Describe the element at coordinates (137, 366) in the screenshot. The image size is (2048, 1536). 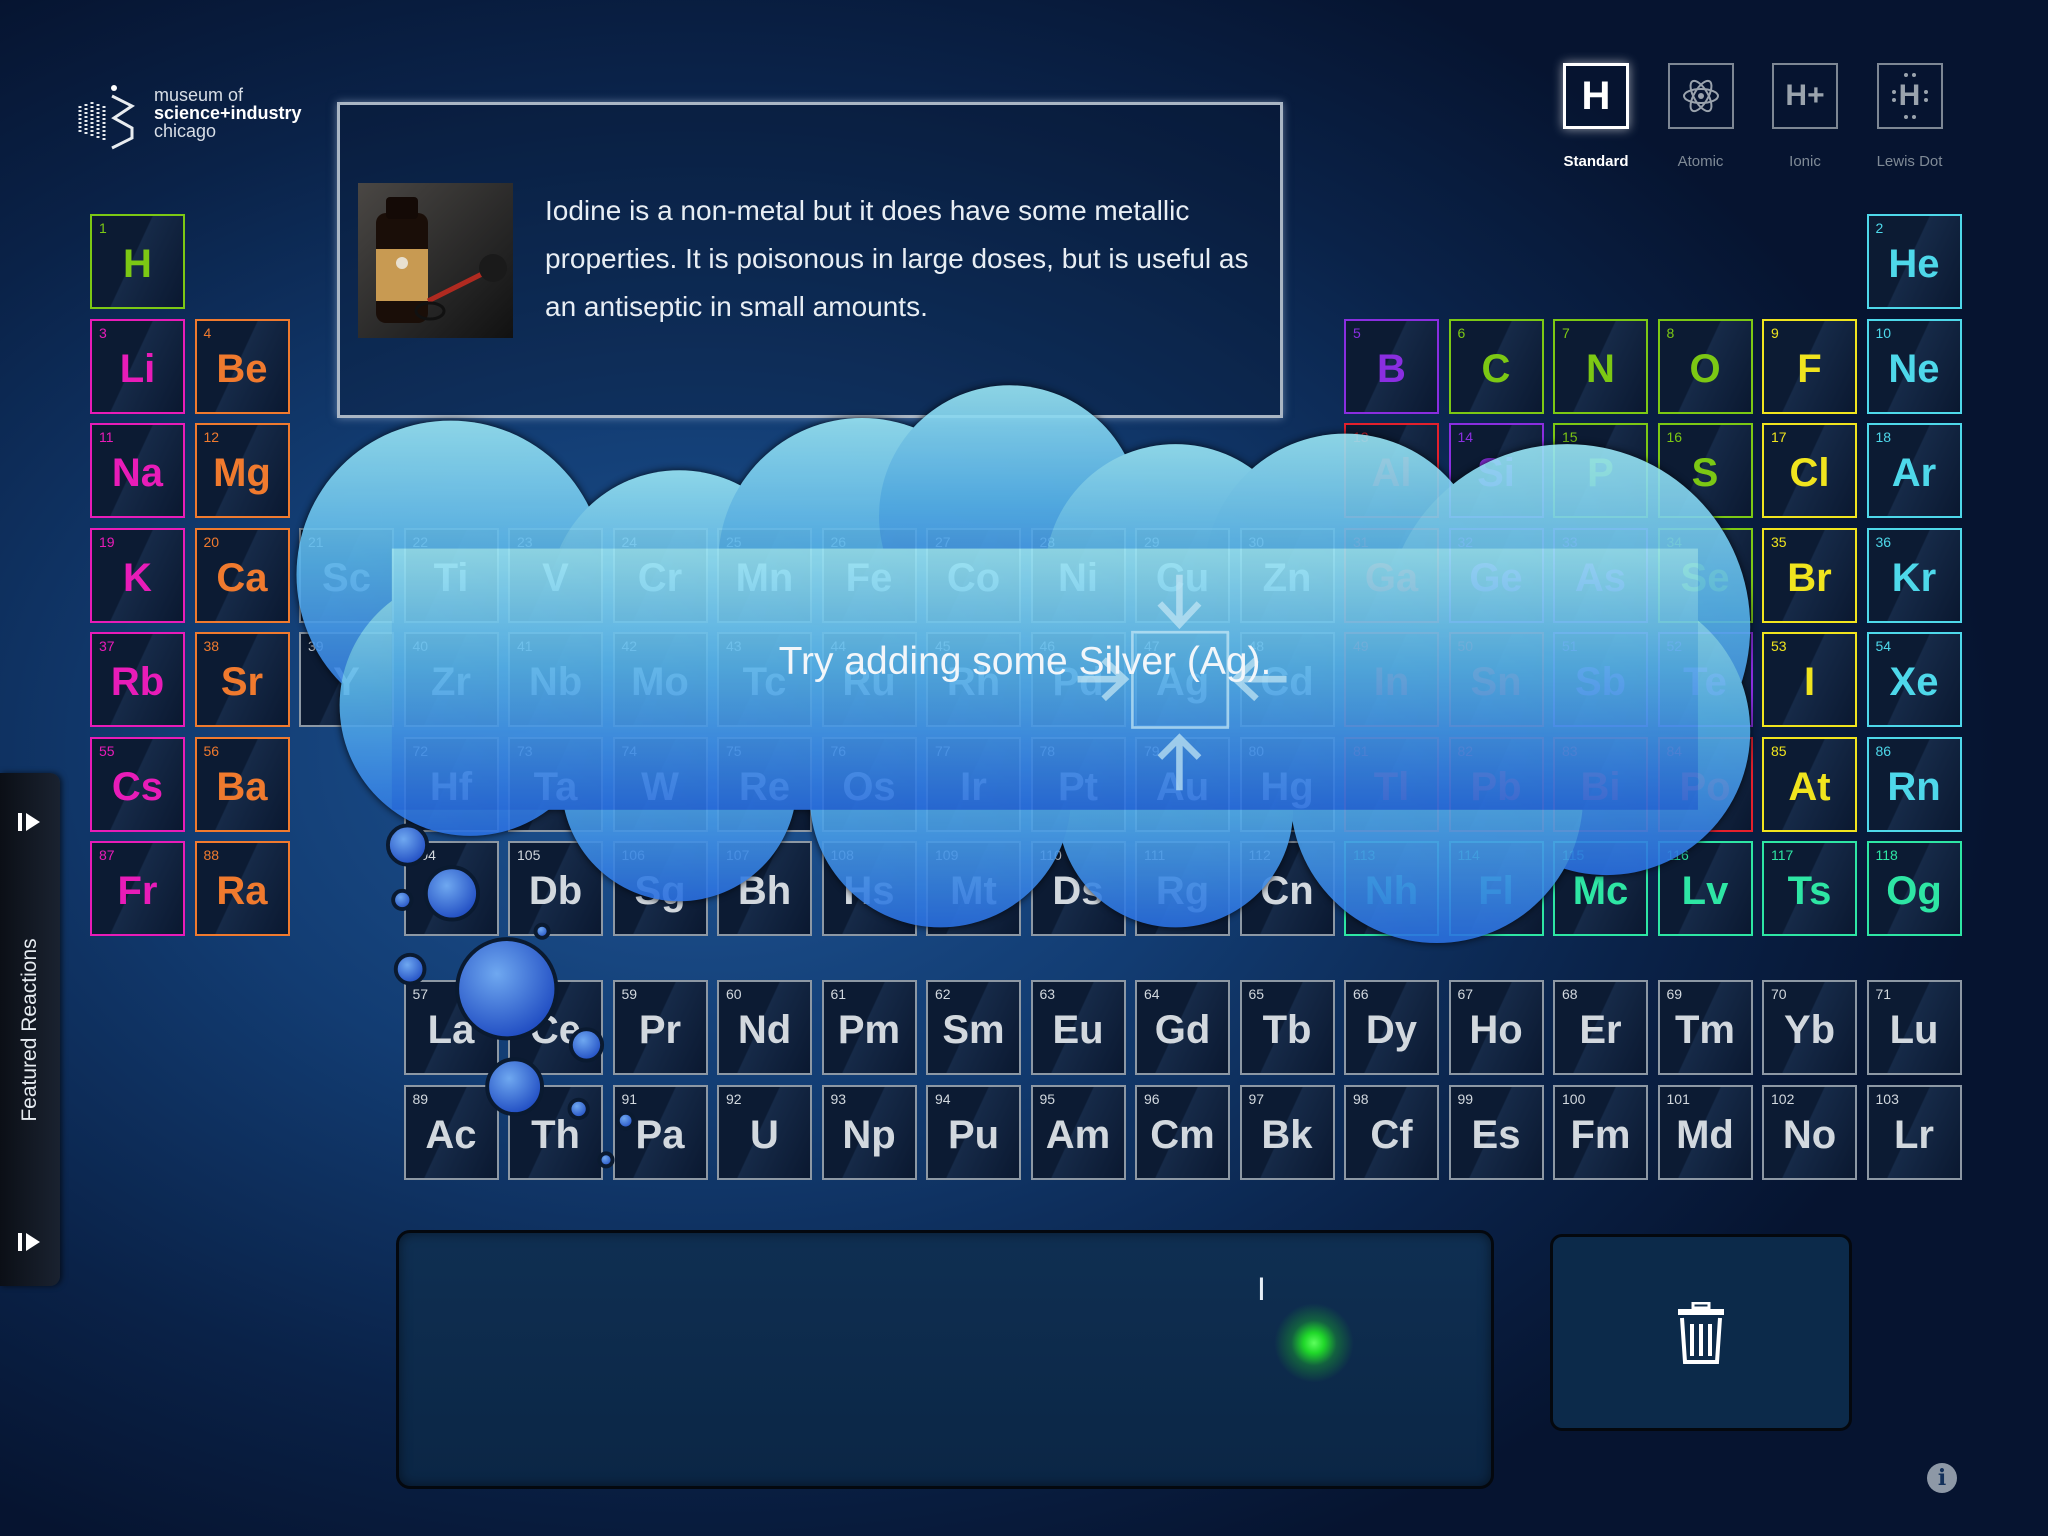
I see `element-li: 3 Li` at that location.